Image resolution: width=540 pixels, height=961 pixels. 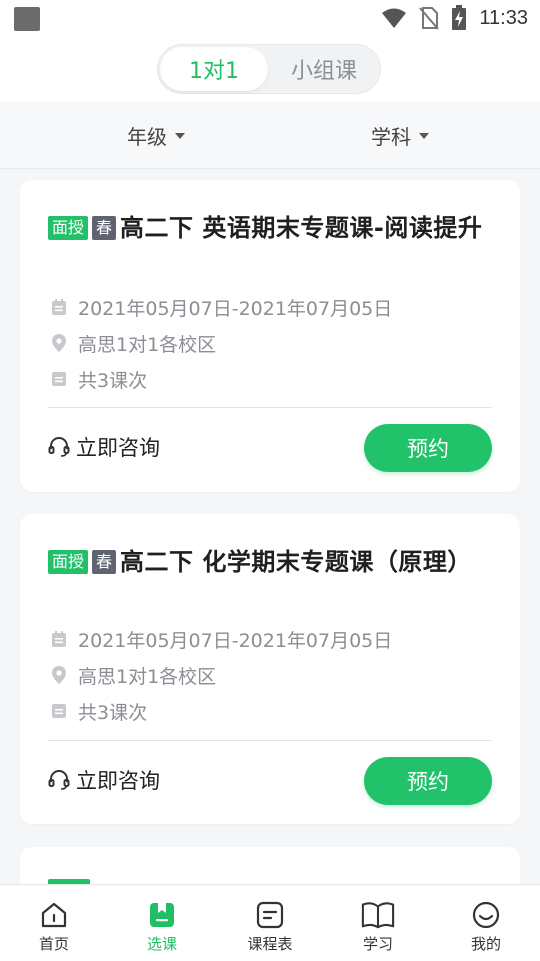 I want to click on course-title: 高二下 英语期末专题课-阅读提升, so click(x=301, y=228).